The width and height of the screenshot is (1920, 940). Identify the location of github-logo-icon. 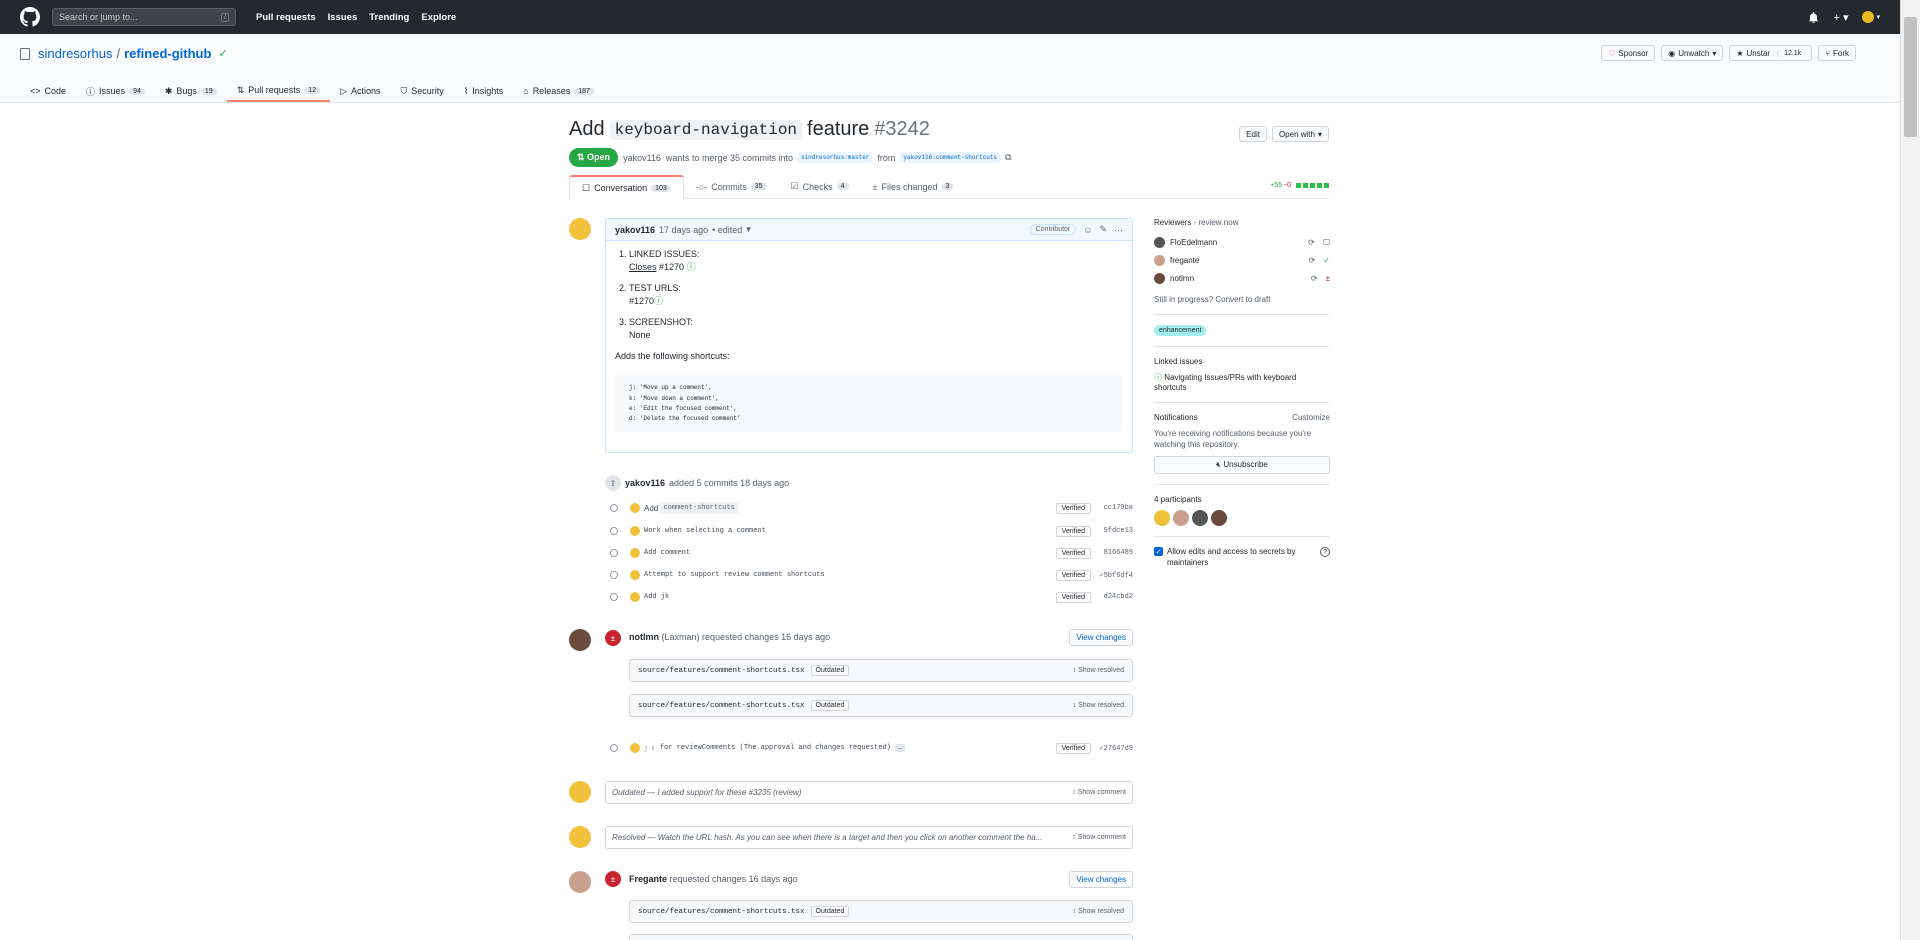
(30, 17).